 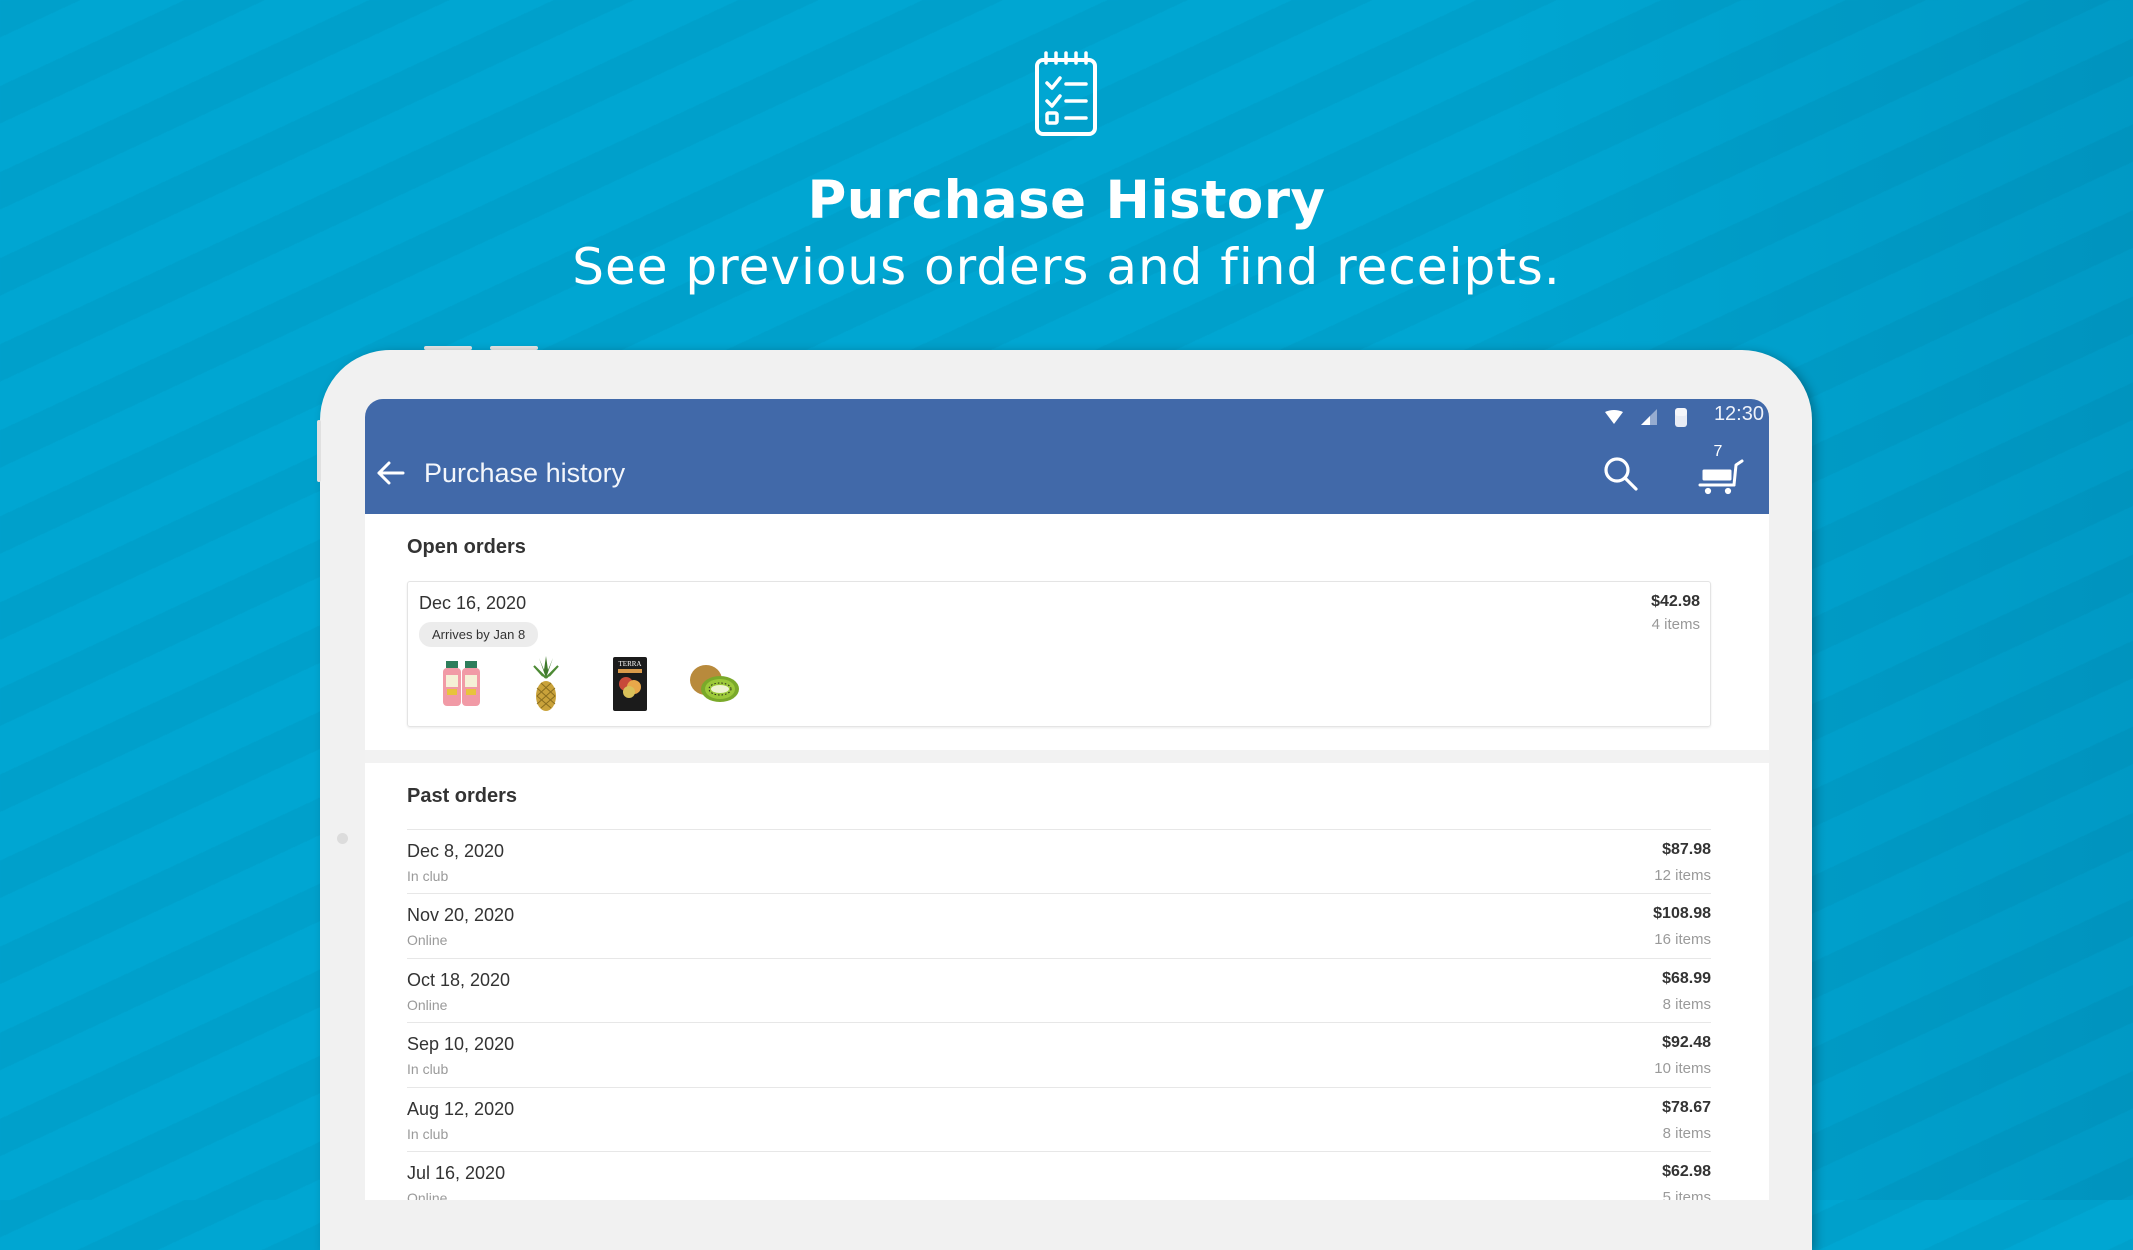 I want to click on status-icons, so click(x=1646, y=417).